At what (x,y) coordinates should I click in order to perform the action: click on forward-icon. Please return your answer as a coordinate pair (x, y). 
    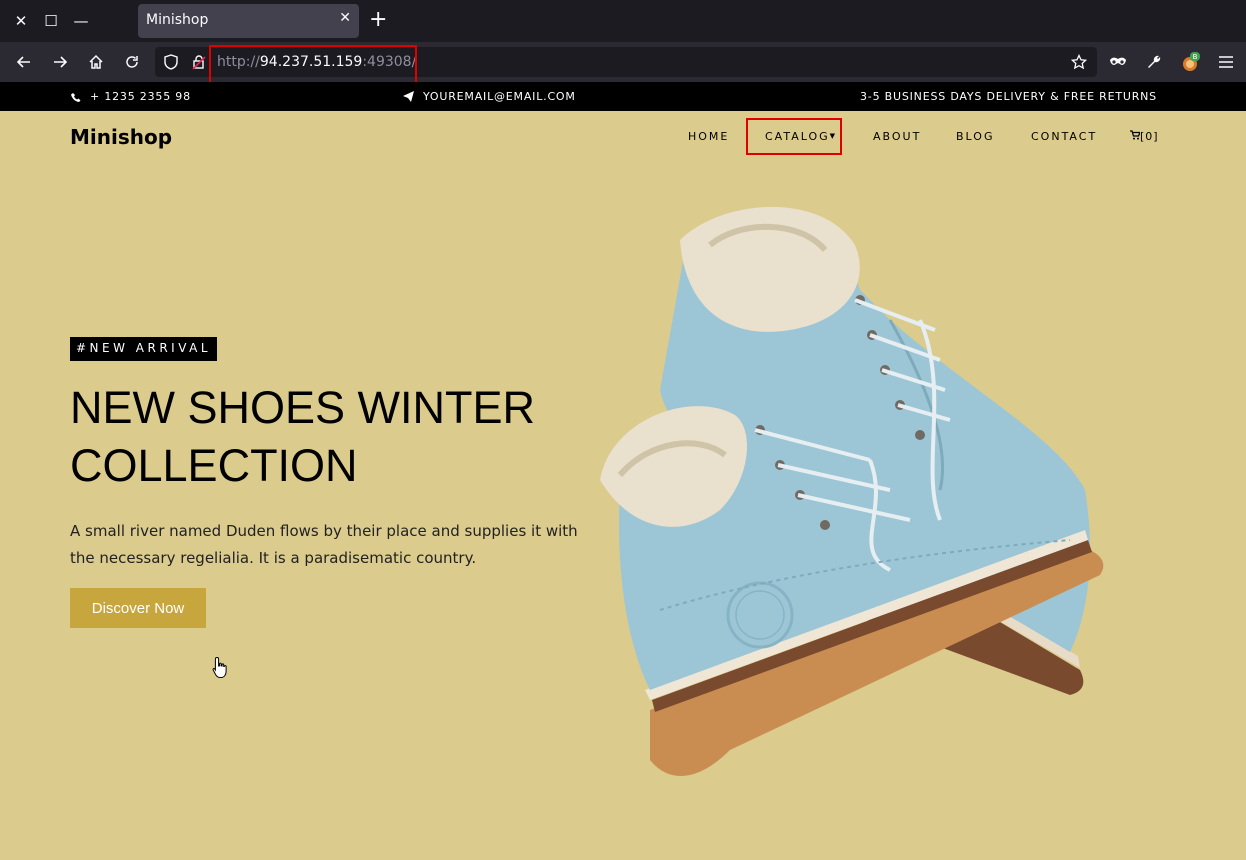
    Looking at the image, I should click on (60, 62).